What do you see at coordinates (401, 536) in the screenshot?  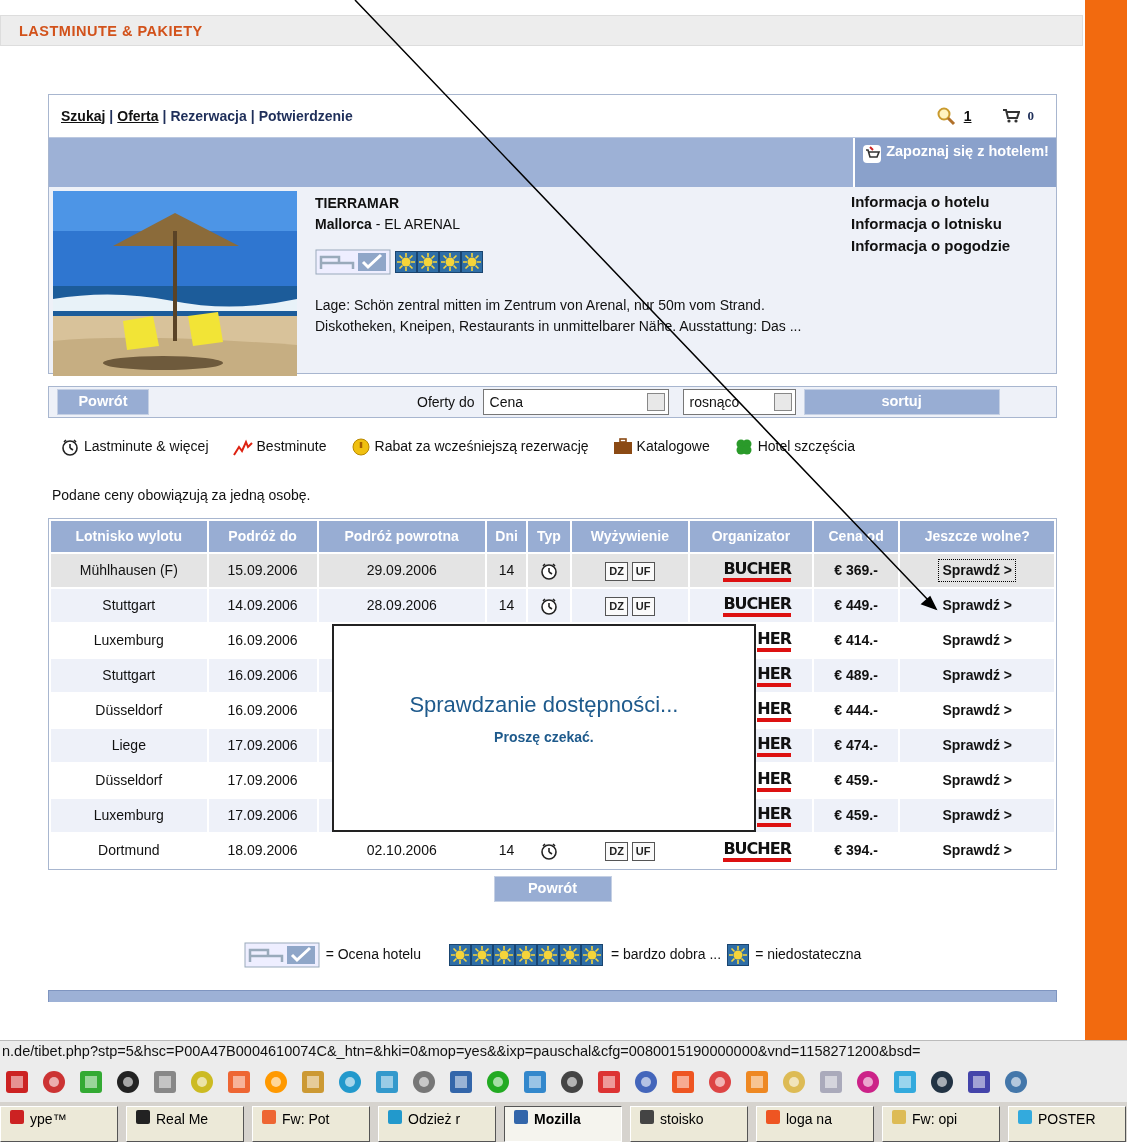 I see `column-header: Podróż powrotna` at bounding box center [401, 536].